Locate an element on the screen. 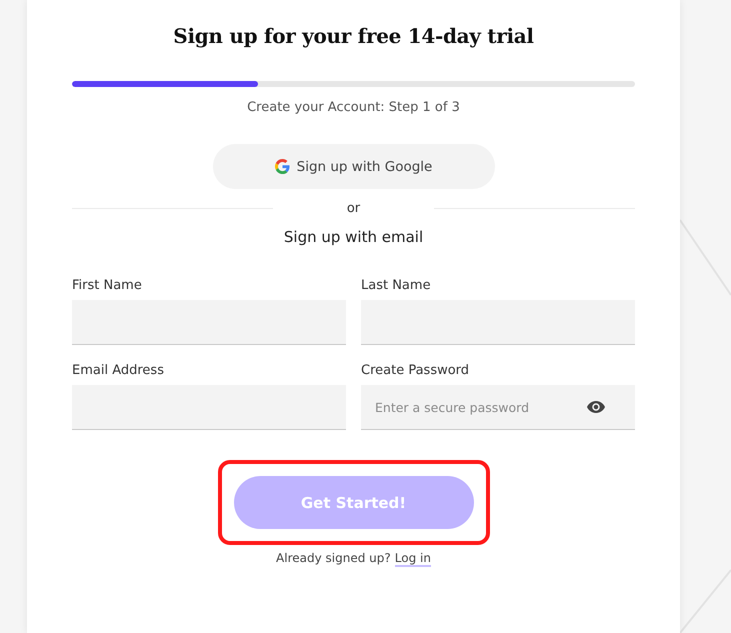 This screenshot has width=731, height=633. google-icon is located at coordinates (282, 166).